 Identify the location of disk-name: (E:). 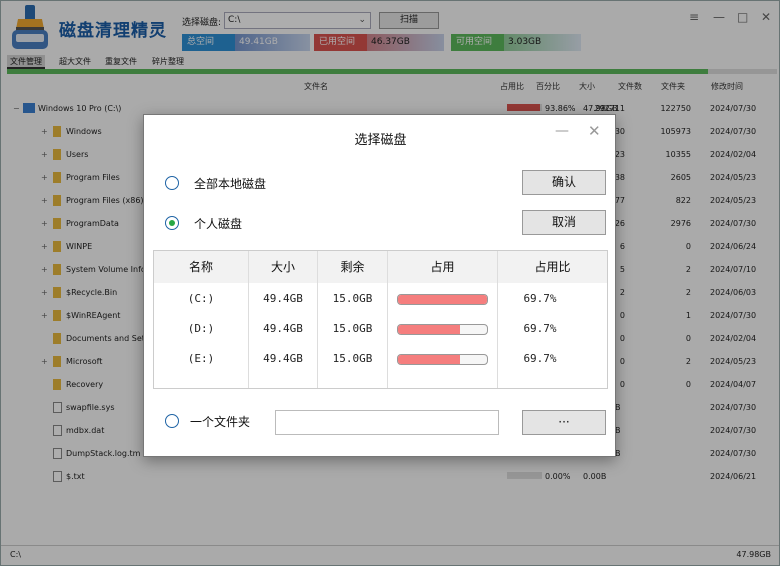
(201, 358).